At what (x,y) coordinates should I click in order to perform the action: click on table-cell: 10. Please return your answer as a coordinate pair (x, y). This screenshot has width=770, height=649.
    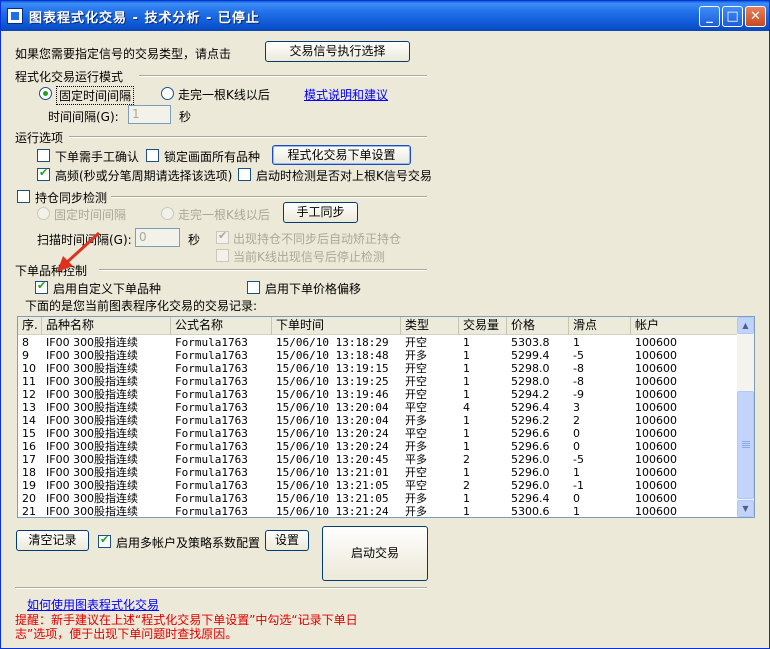
    Looking at the image, I should click on (29, 368).